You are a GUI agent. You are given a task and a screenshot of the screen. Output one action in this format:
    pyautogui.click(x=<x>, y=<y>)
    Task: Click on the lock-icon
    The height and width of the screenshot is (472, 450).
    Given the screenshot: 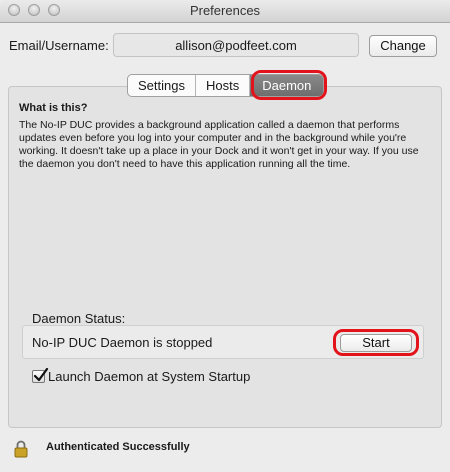 What is the action you would take?
    pyautogui.click(x=21, y=451)
    